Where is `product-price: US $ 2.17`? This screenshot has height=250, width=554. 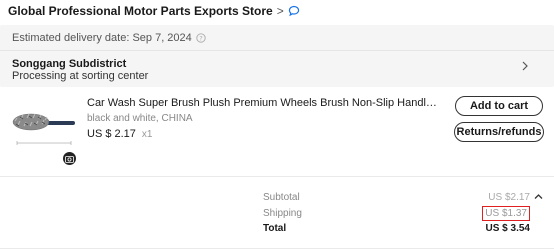
product-price: US $ 2.17 is located at coordinates (111, 134).